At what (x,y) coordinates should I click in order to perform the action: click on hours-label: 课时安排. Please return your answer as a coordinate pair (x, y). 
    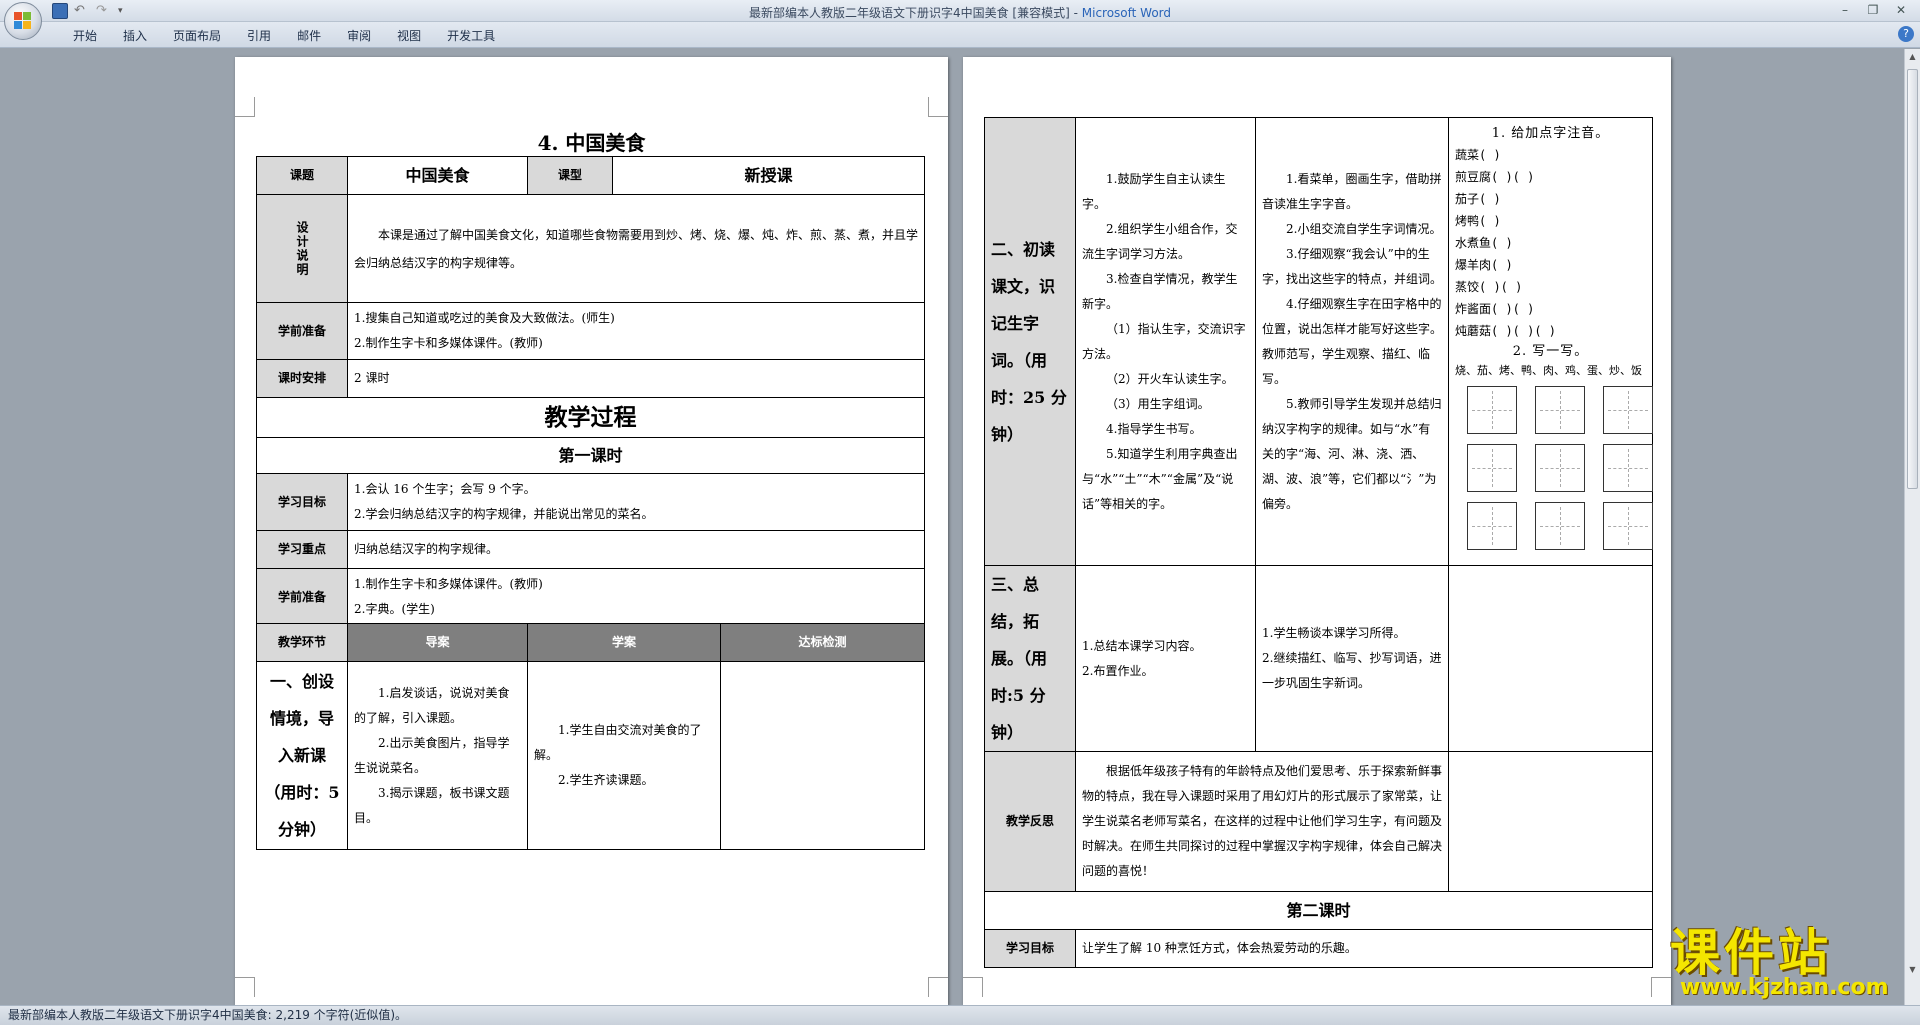
    Looking at the image, I should click on (302, 378).